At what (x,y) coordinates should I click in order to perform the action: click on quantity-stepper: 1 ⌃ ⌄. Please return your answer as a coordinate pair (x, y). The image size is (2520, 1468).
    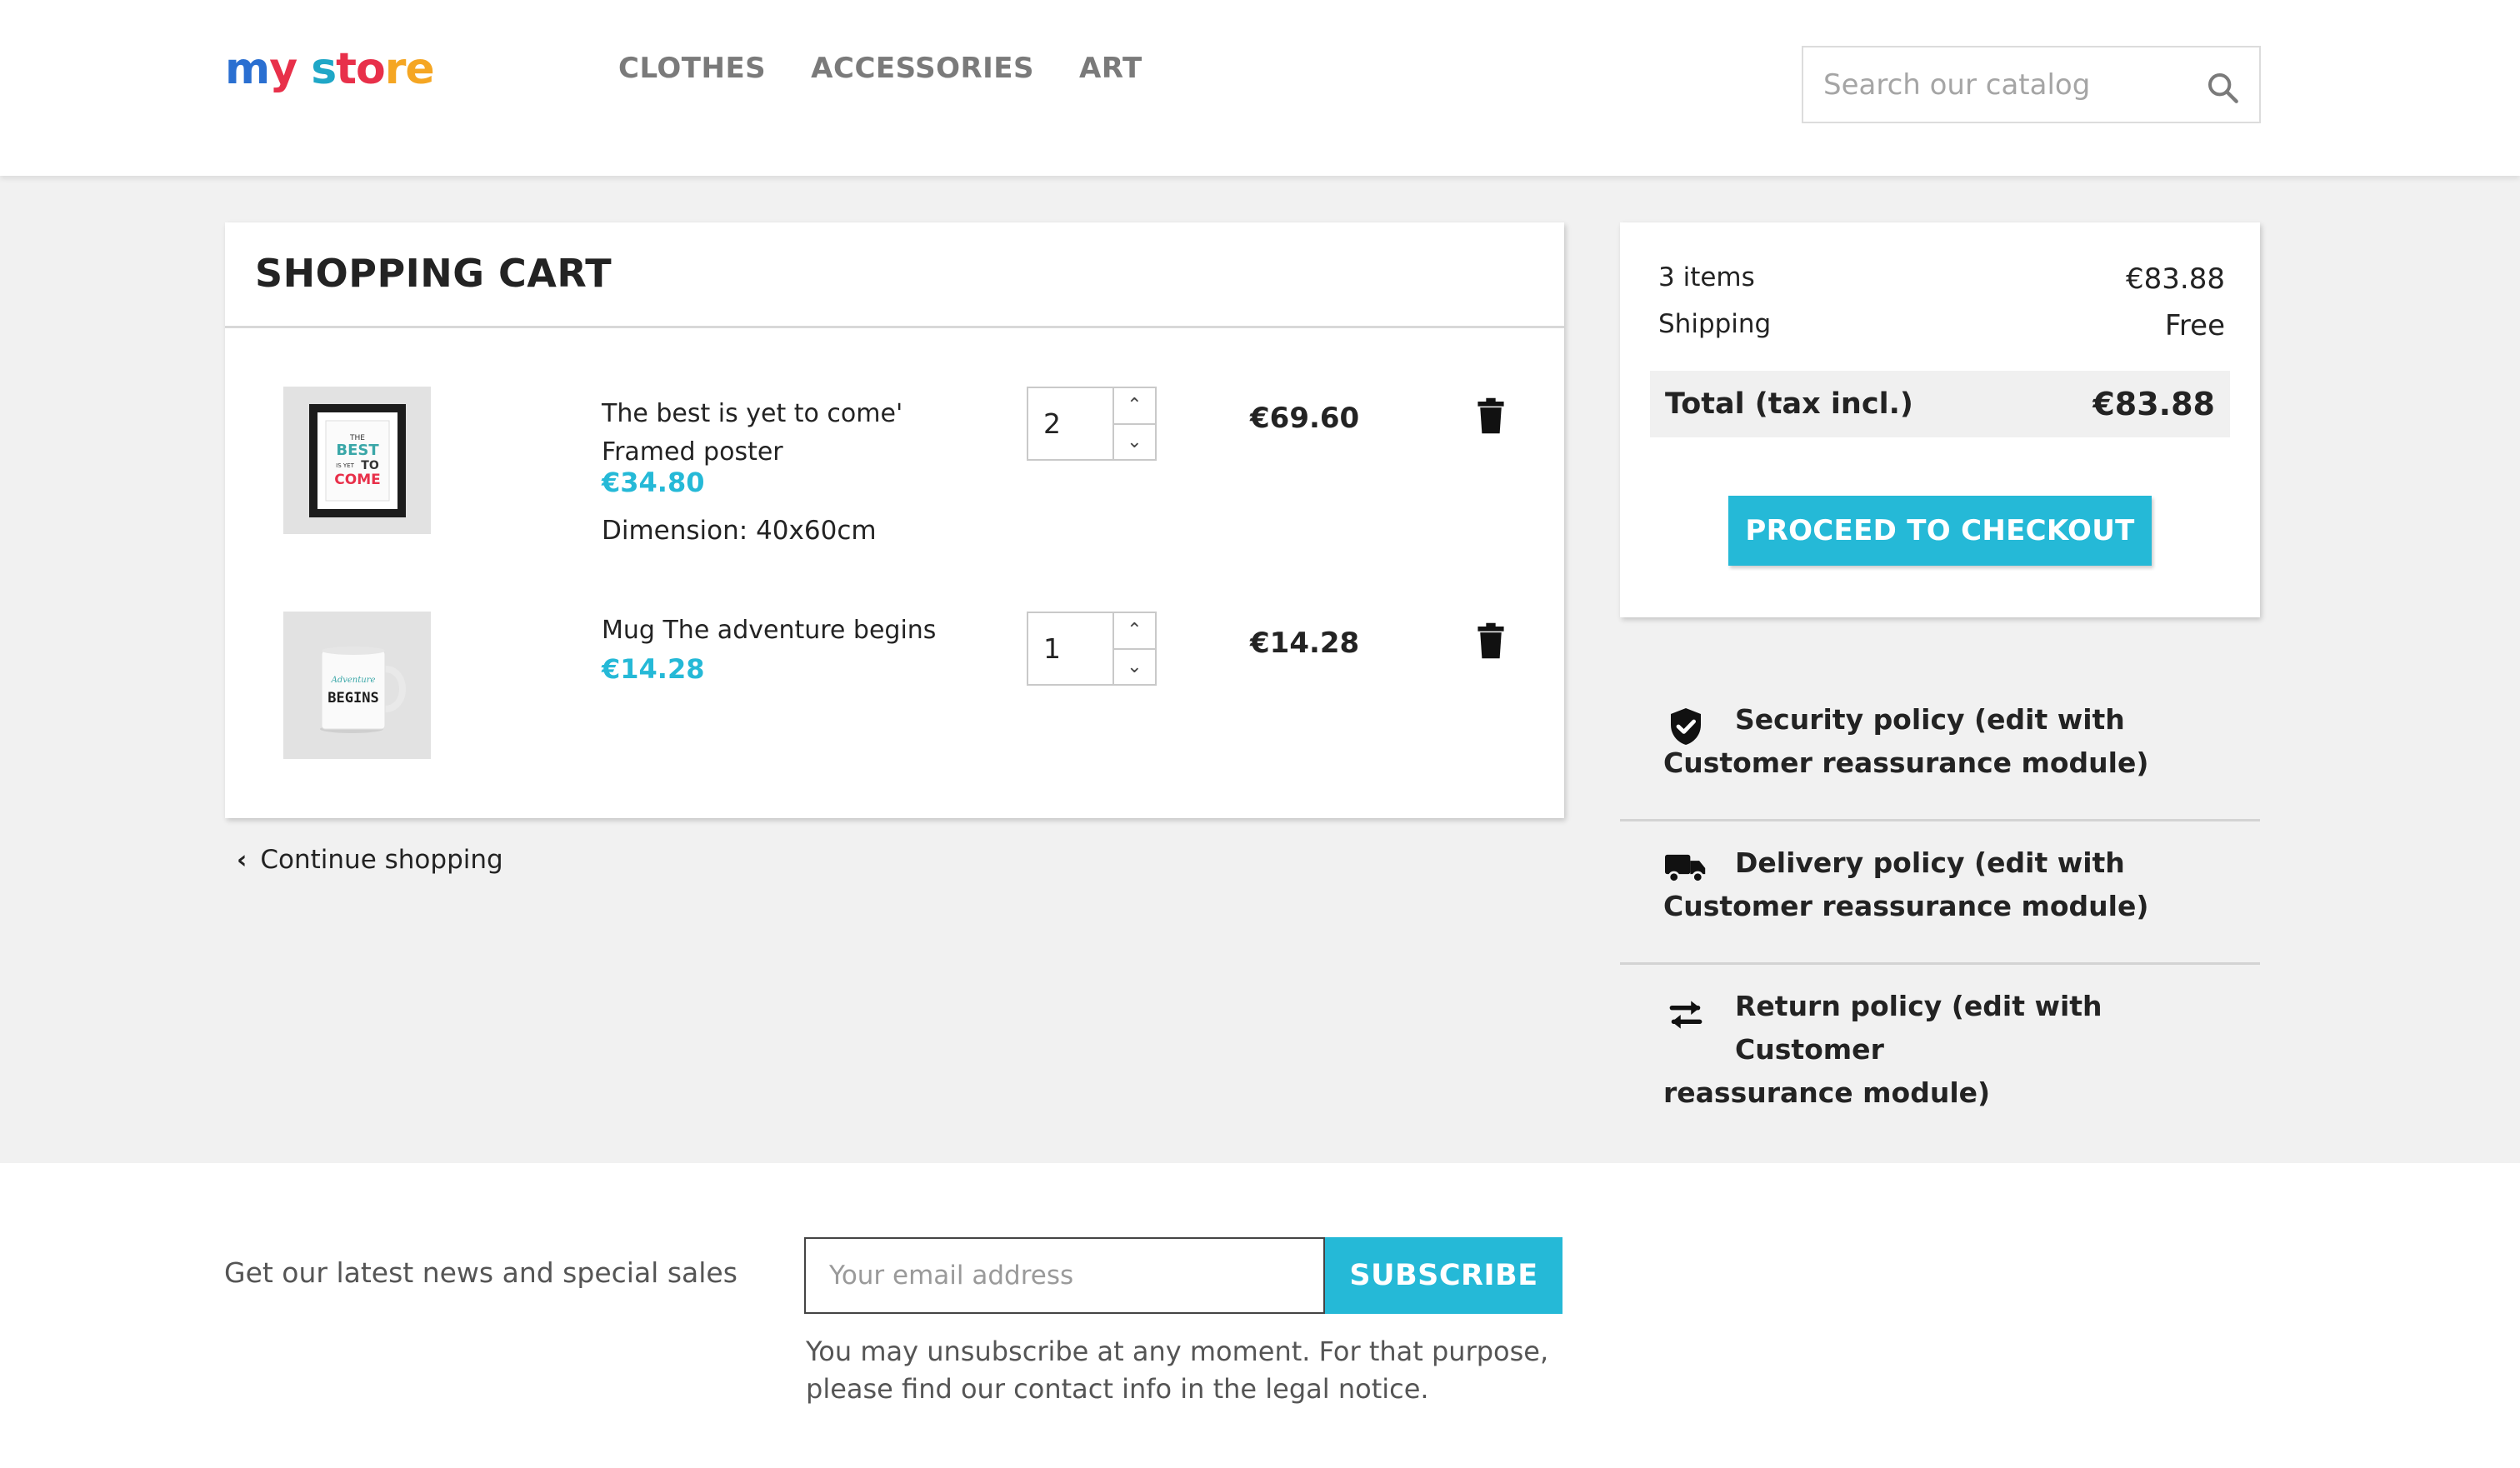
    Looking at the image, I should click on (1092, 649).